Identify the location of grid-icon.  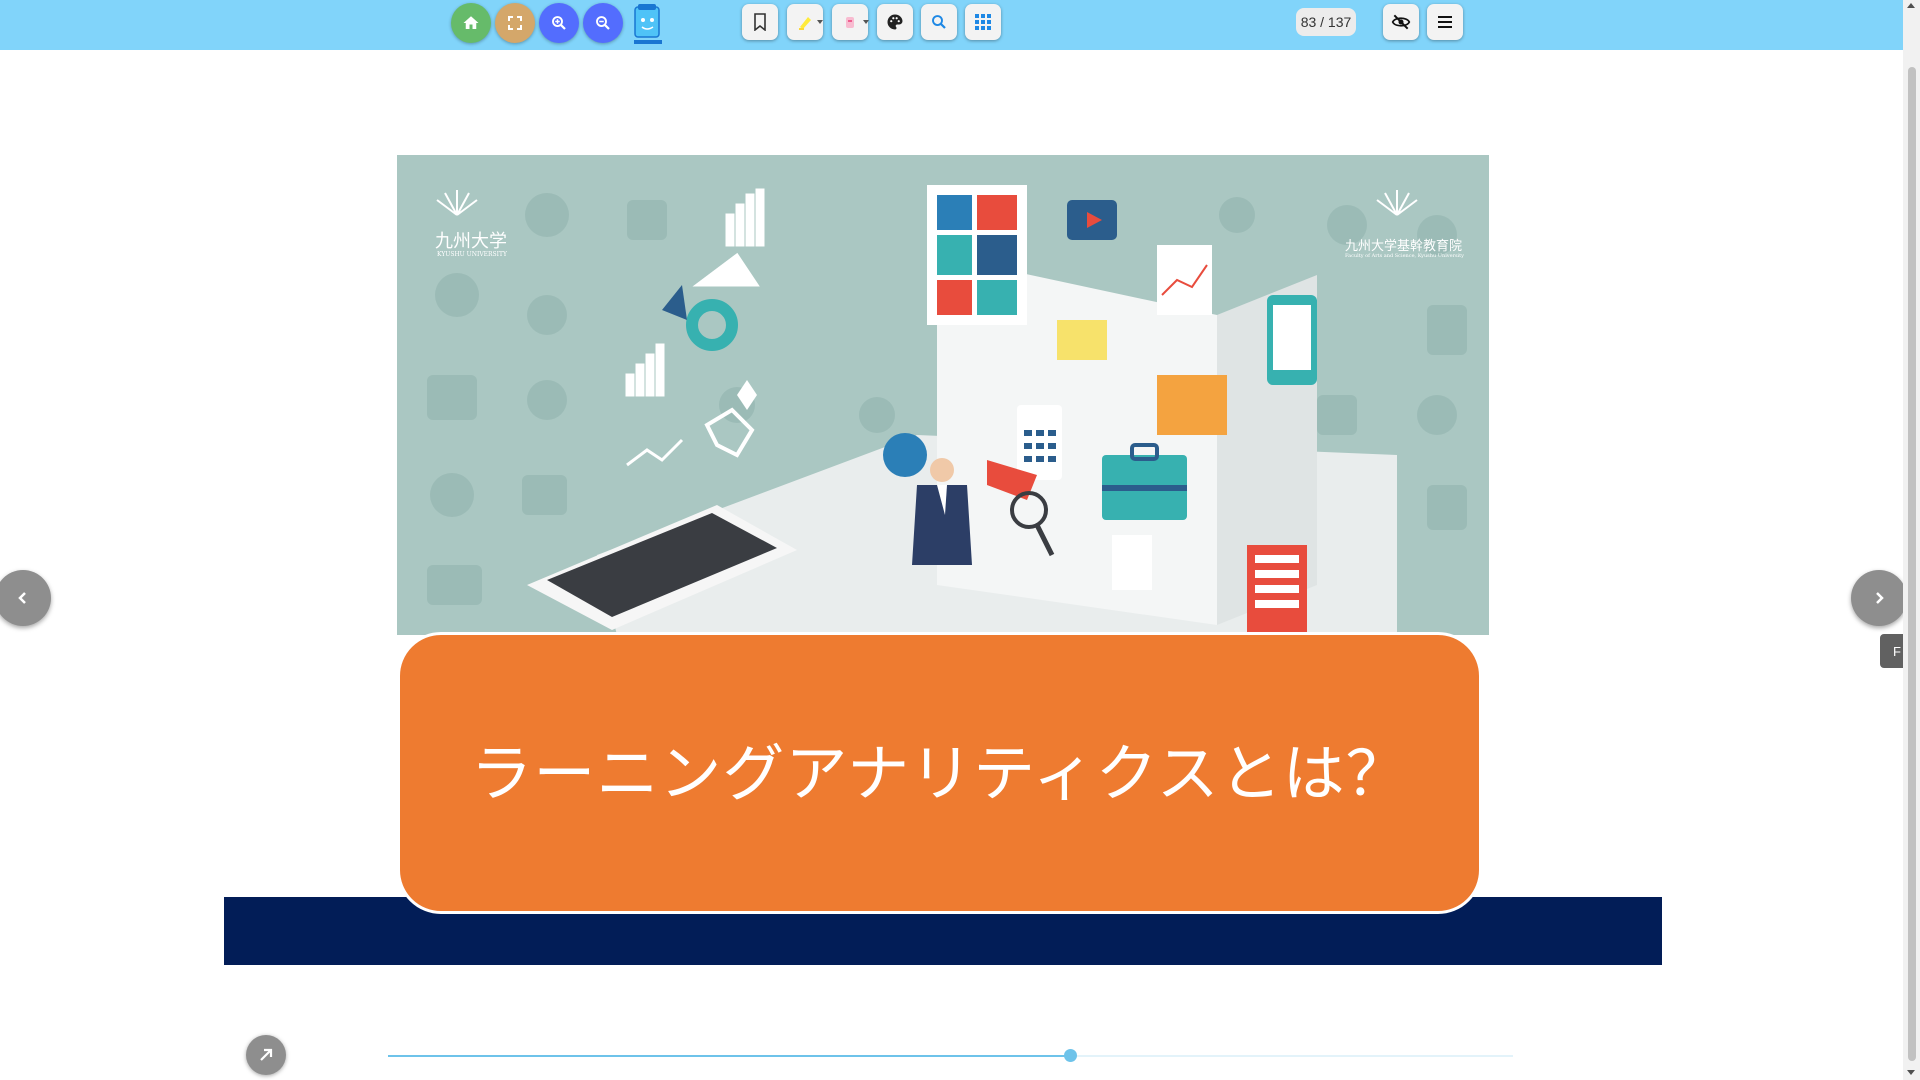
(983, 22).